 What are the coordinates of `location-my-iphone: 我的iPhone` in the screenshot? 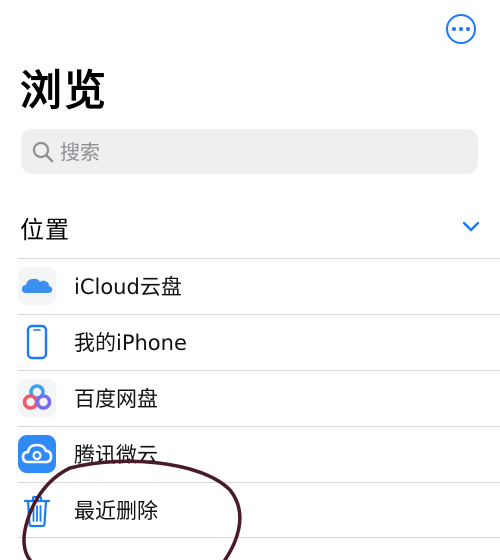 It's located at (250, 342).